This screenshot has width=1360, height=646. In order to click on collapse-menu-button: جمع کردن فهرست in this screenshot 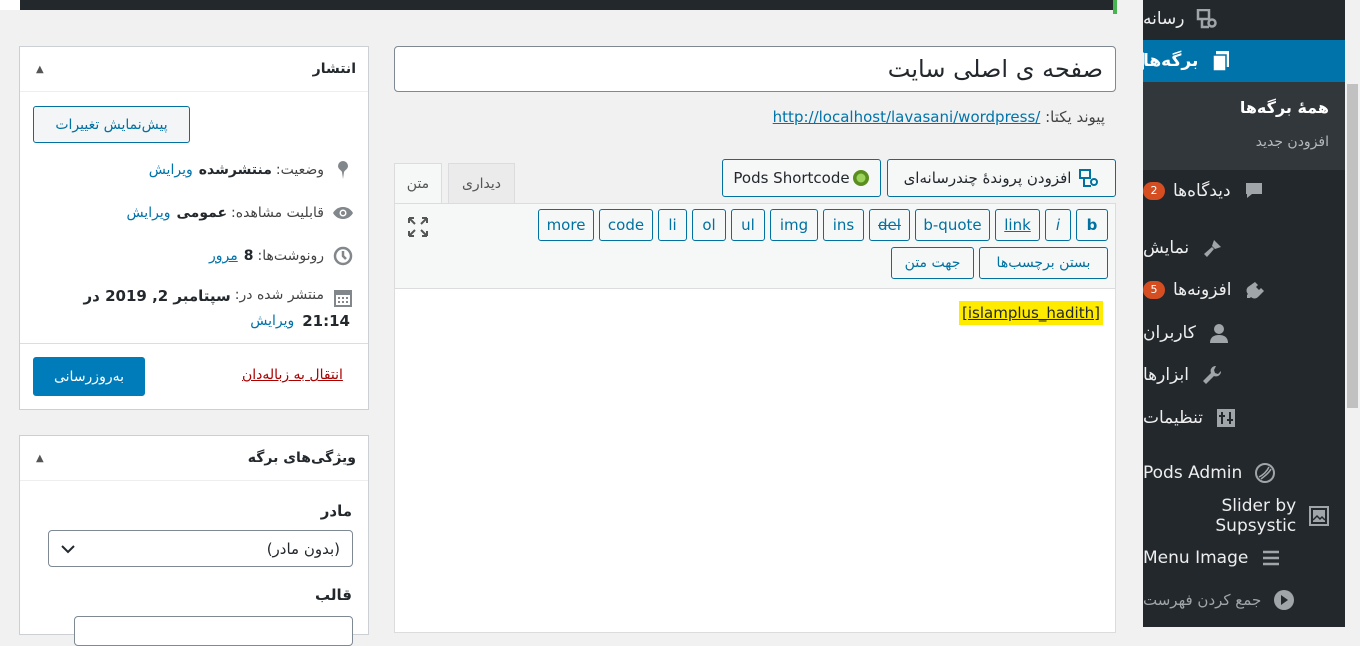, I will do `click(1244, 600)`.